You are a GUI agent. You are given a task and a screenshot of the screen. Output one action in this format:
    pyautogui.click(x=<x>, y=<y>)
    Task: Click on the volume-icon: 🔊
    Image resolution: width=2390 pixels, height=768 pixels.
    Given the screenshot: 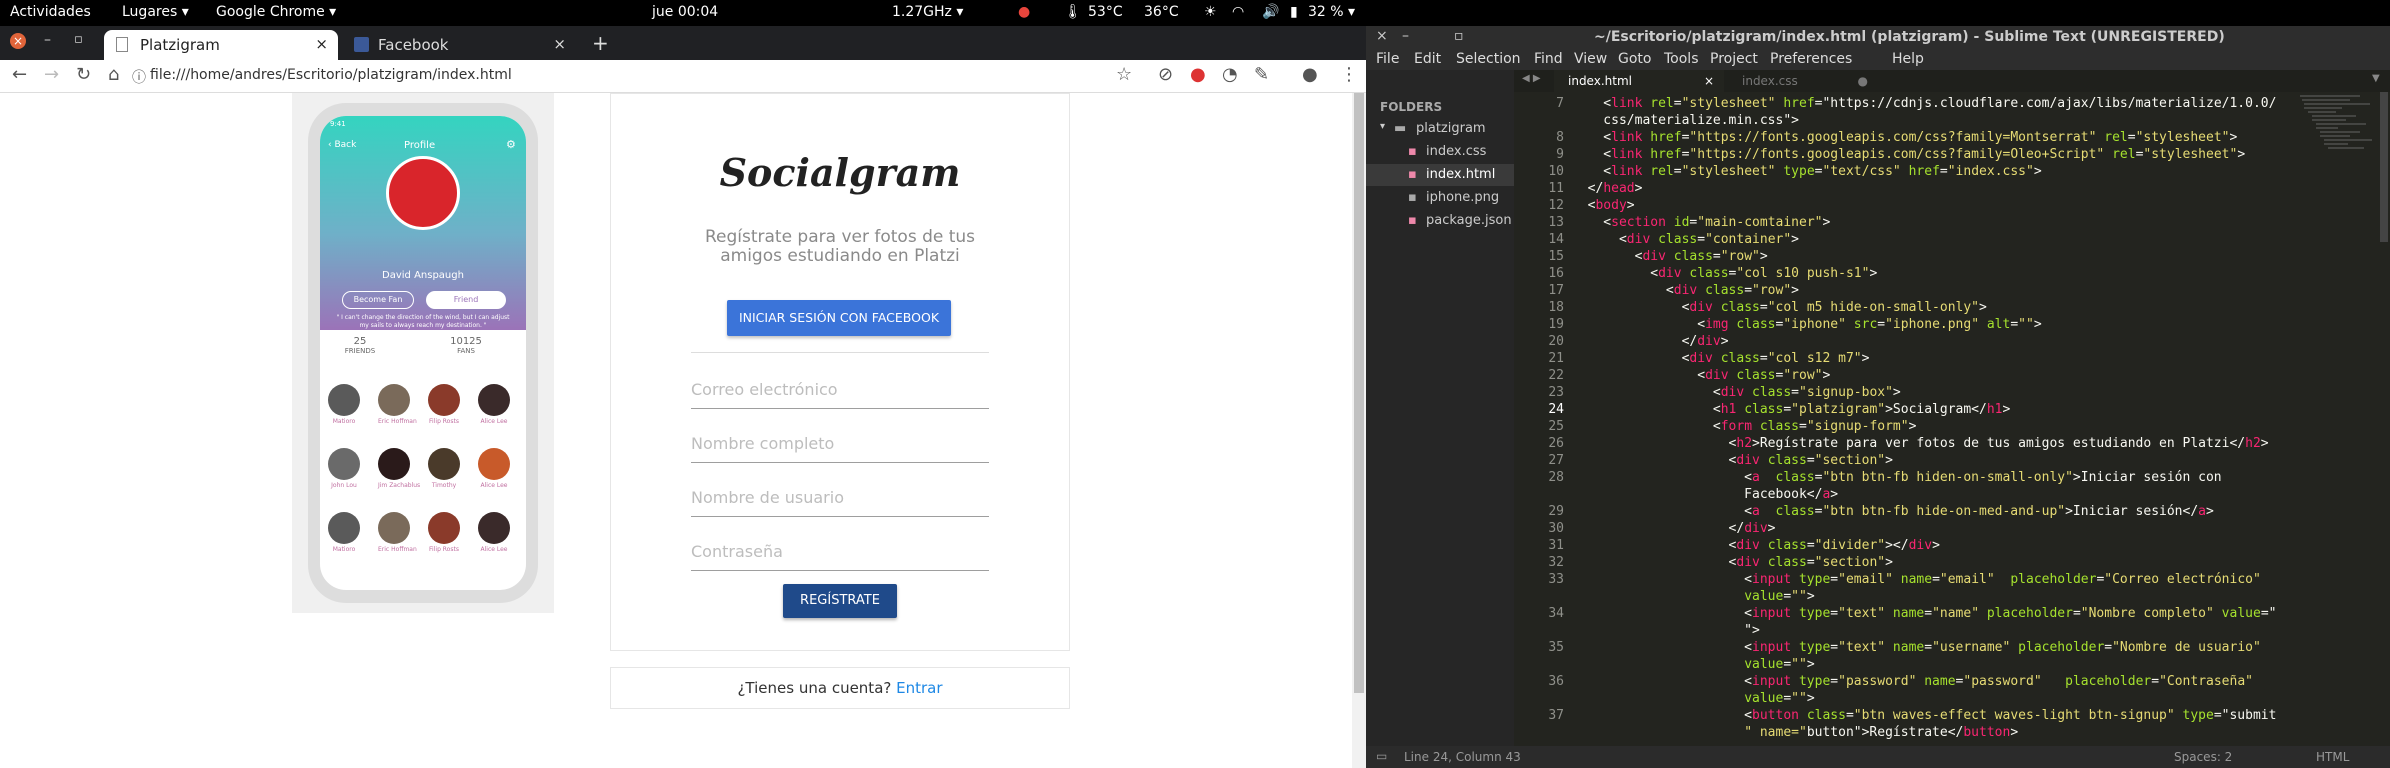 What is the action you would take?
    pyautogui.click(x=1270, y=12)
    